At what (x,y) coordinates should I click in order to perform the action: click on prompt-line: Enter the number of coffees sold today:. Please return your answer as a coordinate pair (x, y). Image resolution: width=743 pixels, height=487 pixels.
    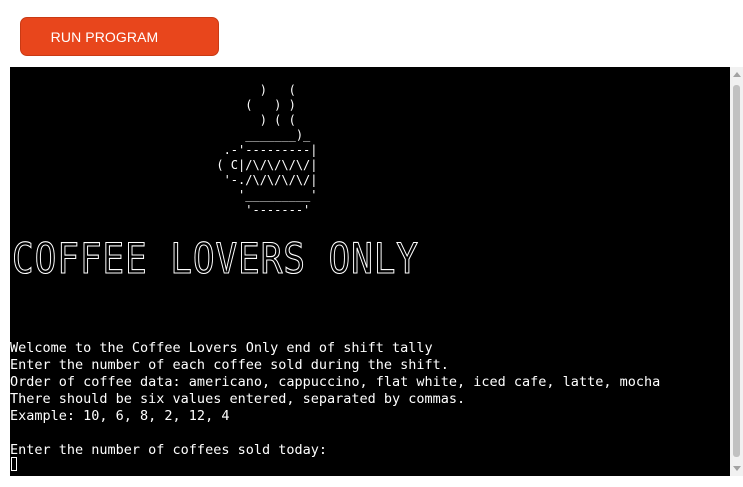
    Looking at the image, I should click on (168, 450).